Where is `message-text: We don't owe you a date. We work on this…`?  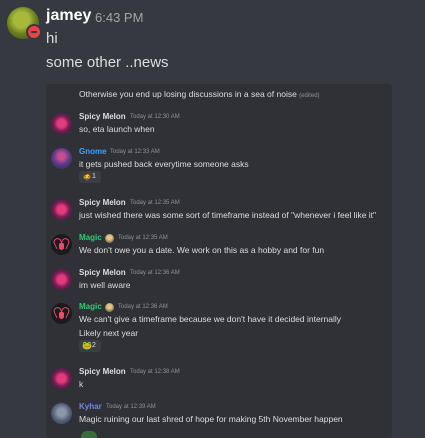 message-text: We don't owe you a date. We work on this… is located at coordinates (202, 250).